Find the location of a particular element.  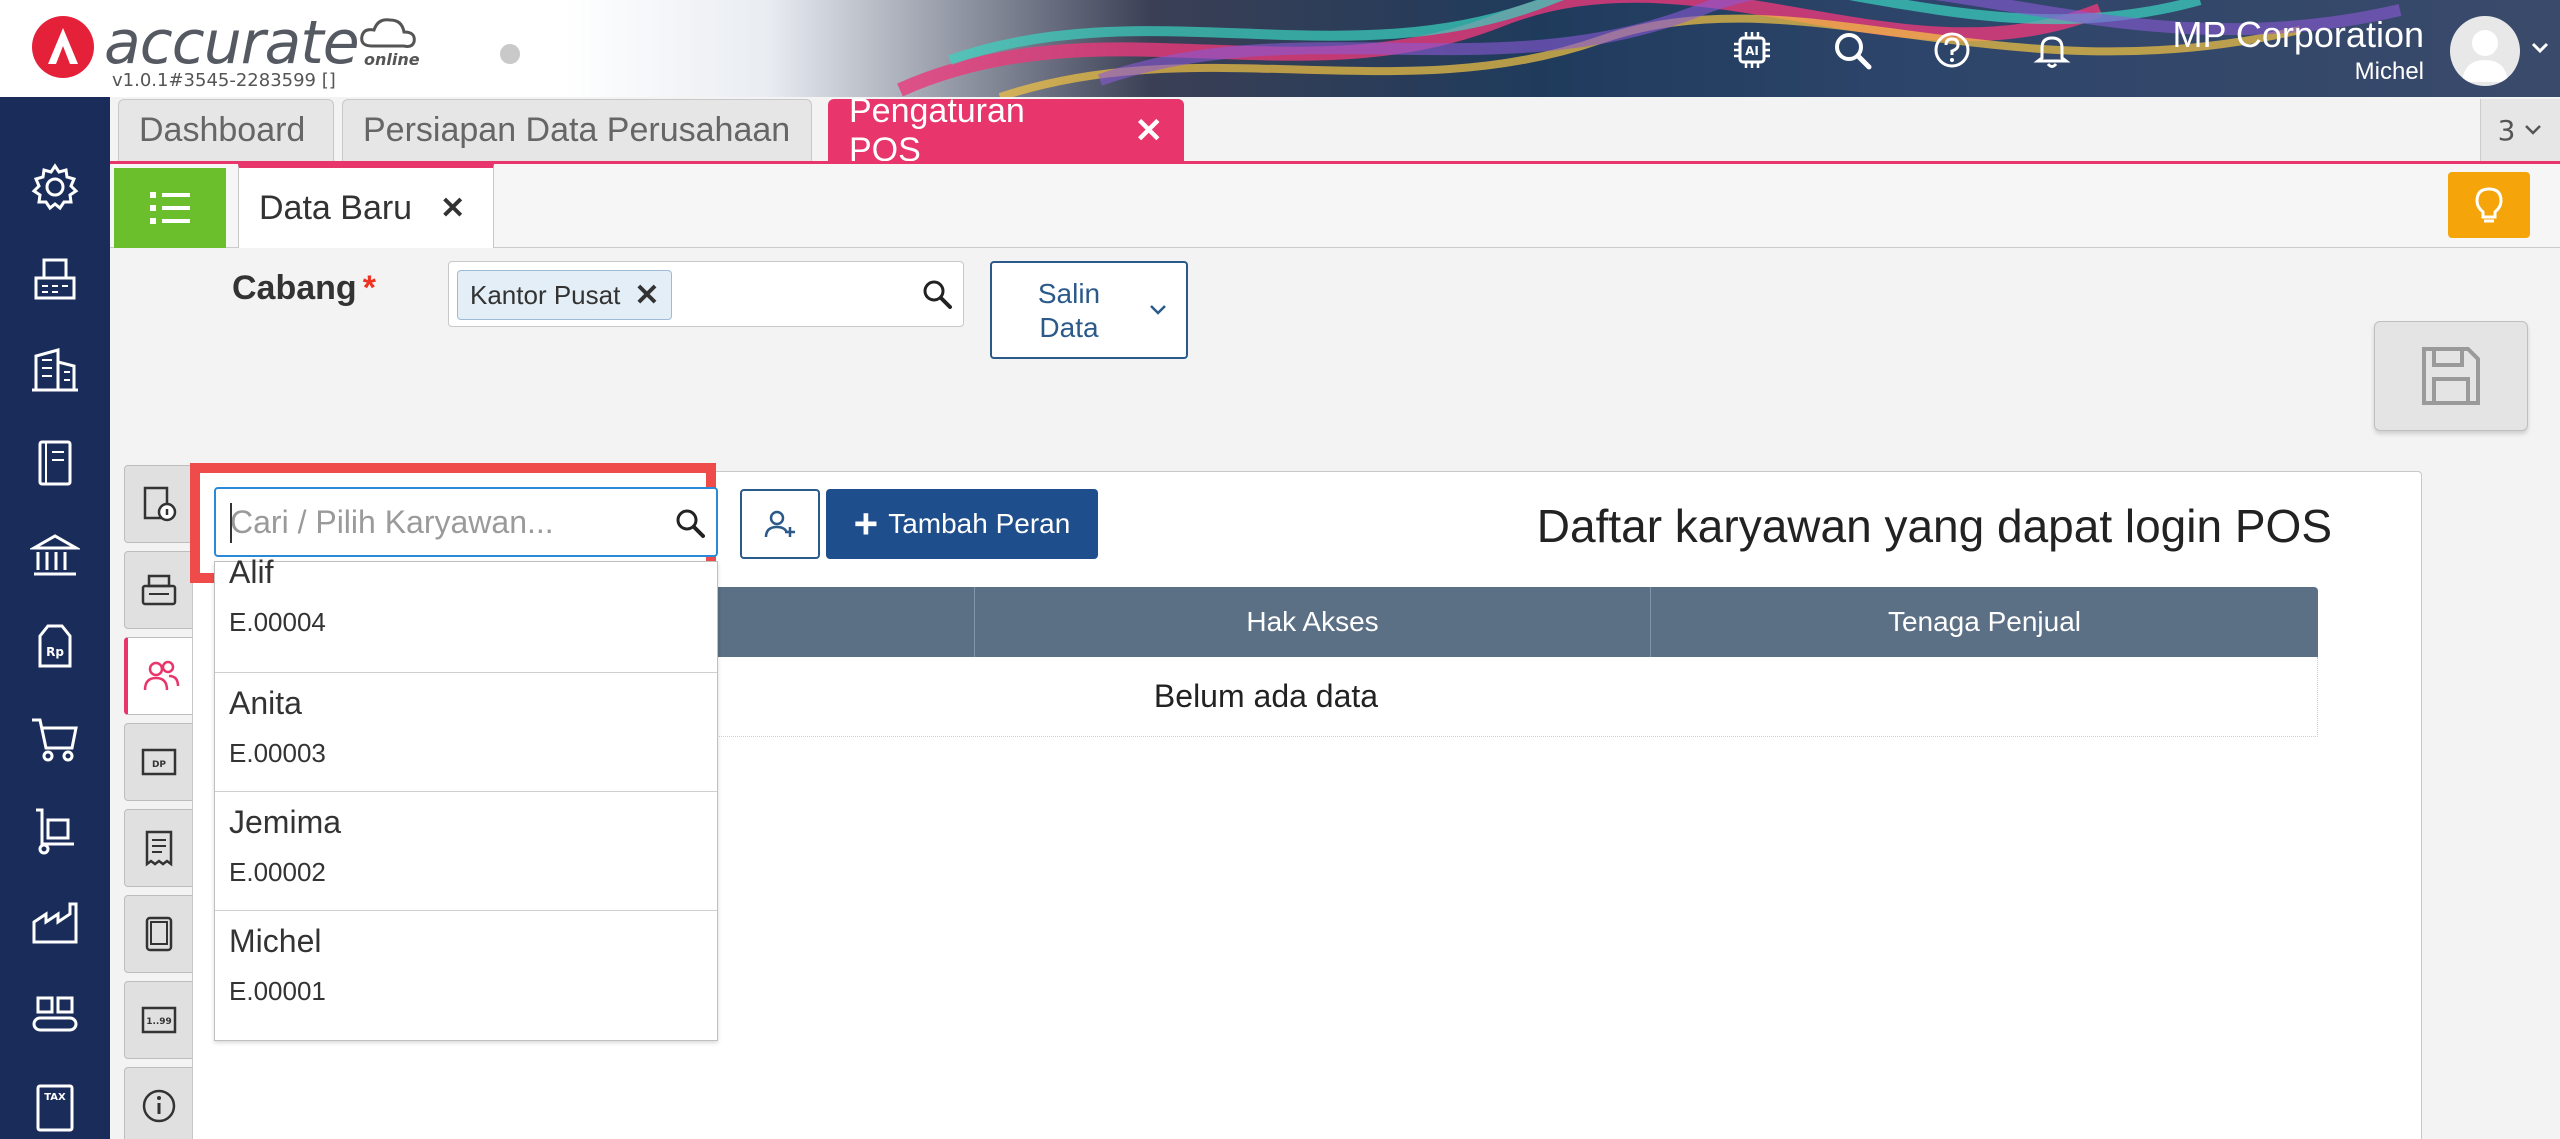

tab-dashboard: Dashboard is located at coordinates (226, 130).